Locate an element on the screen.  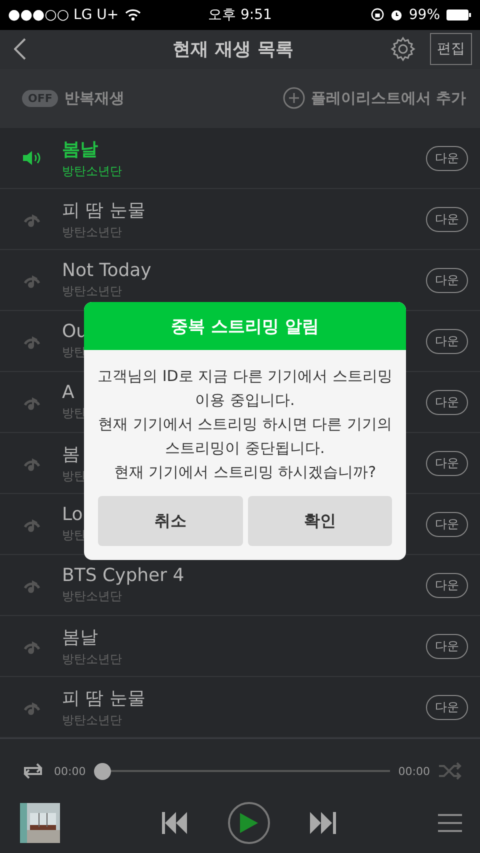
elapsed-time: 00:00 is located at coordinates (70, 771).